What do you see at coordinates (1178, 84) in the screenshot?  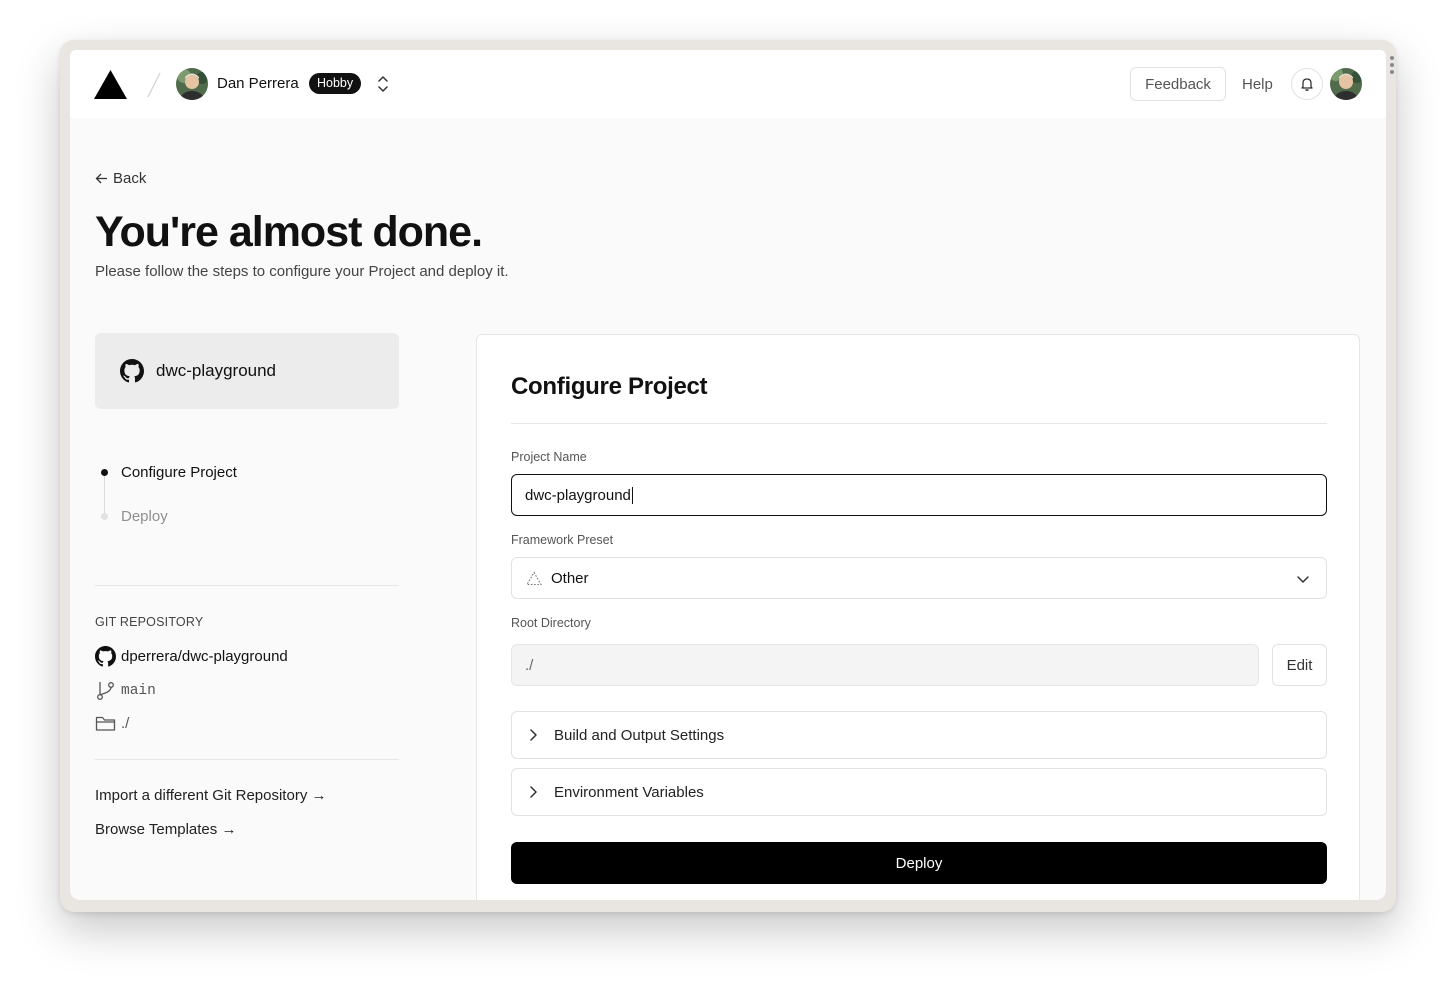 I see `feedback-button: Feedback` at bounding box center [1178, 84].